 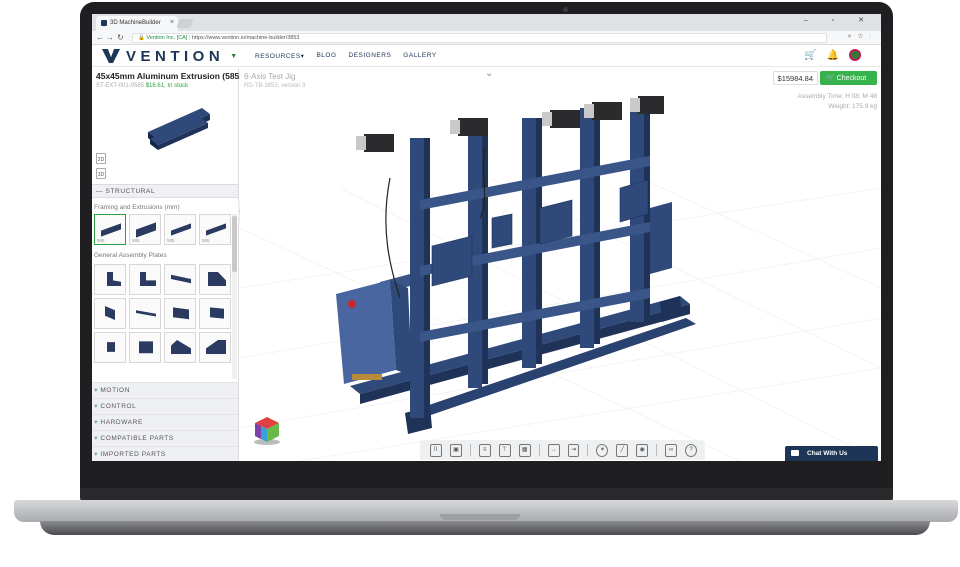 What do you see at coordinates (480, 517) in the screenshot?
I see `laptop-notch` at bounding box center [480, 517].